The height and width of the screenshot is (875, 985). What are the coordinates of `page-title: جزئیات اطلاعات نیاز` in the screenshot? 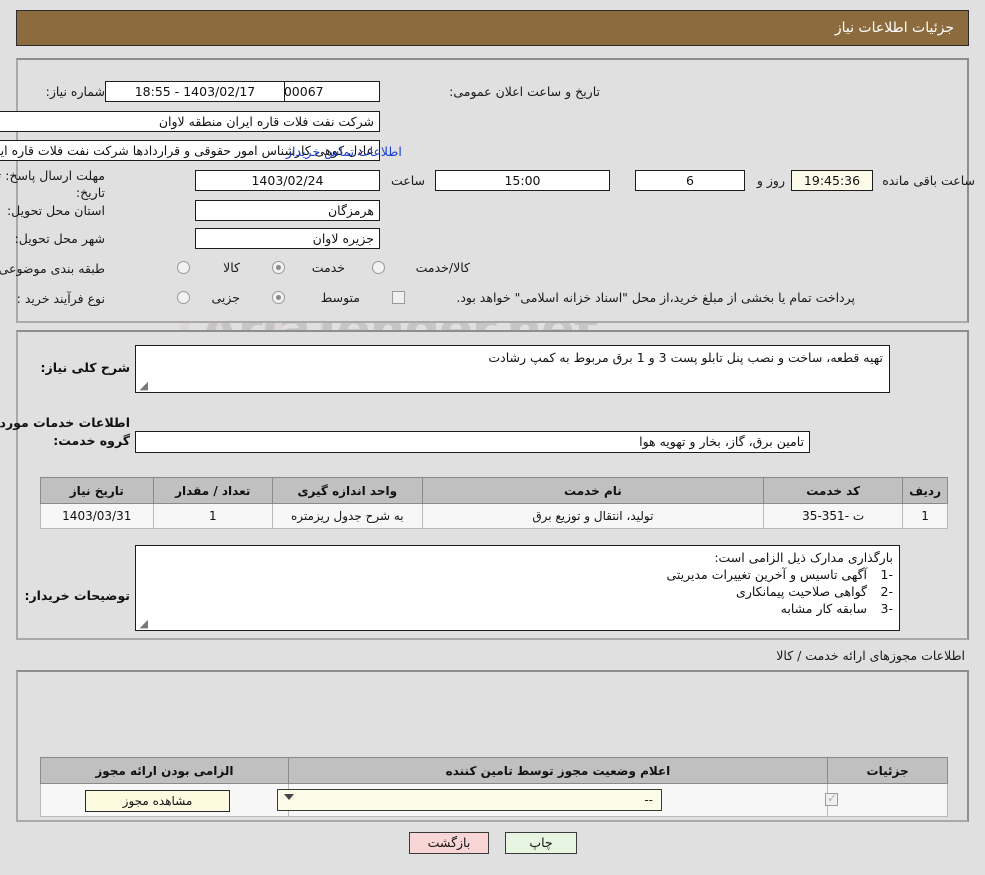 It's located at (894, 28).